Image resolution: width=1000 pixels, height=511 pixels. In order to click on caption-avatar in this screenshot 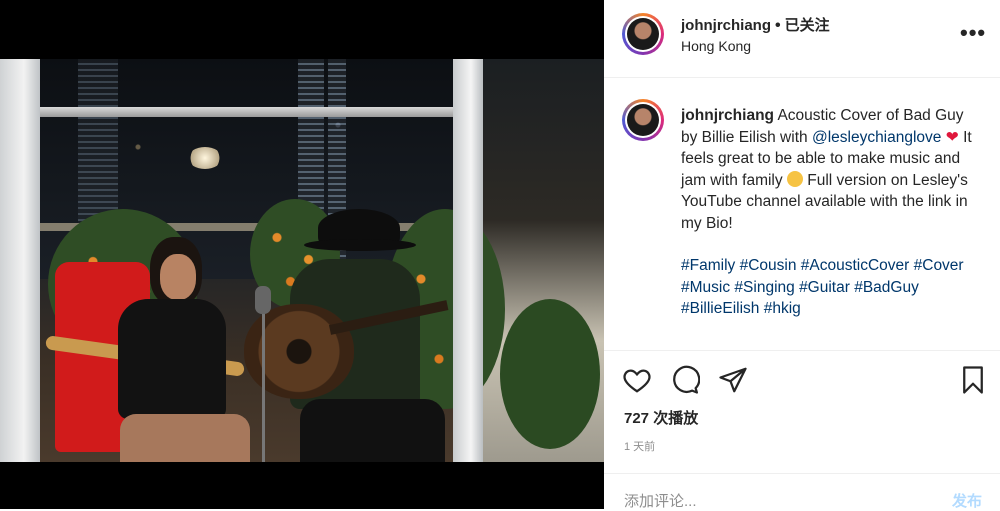, I will do `click(643, 120)`.